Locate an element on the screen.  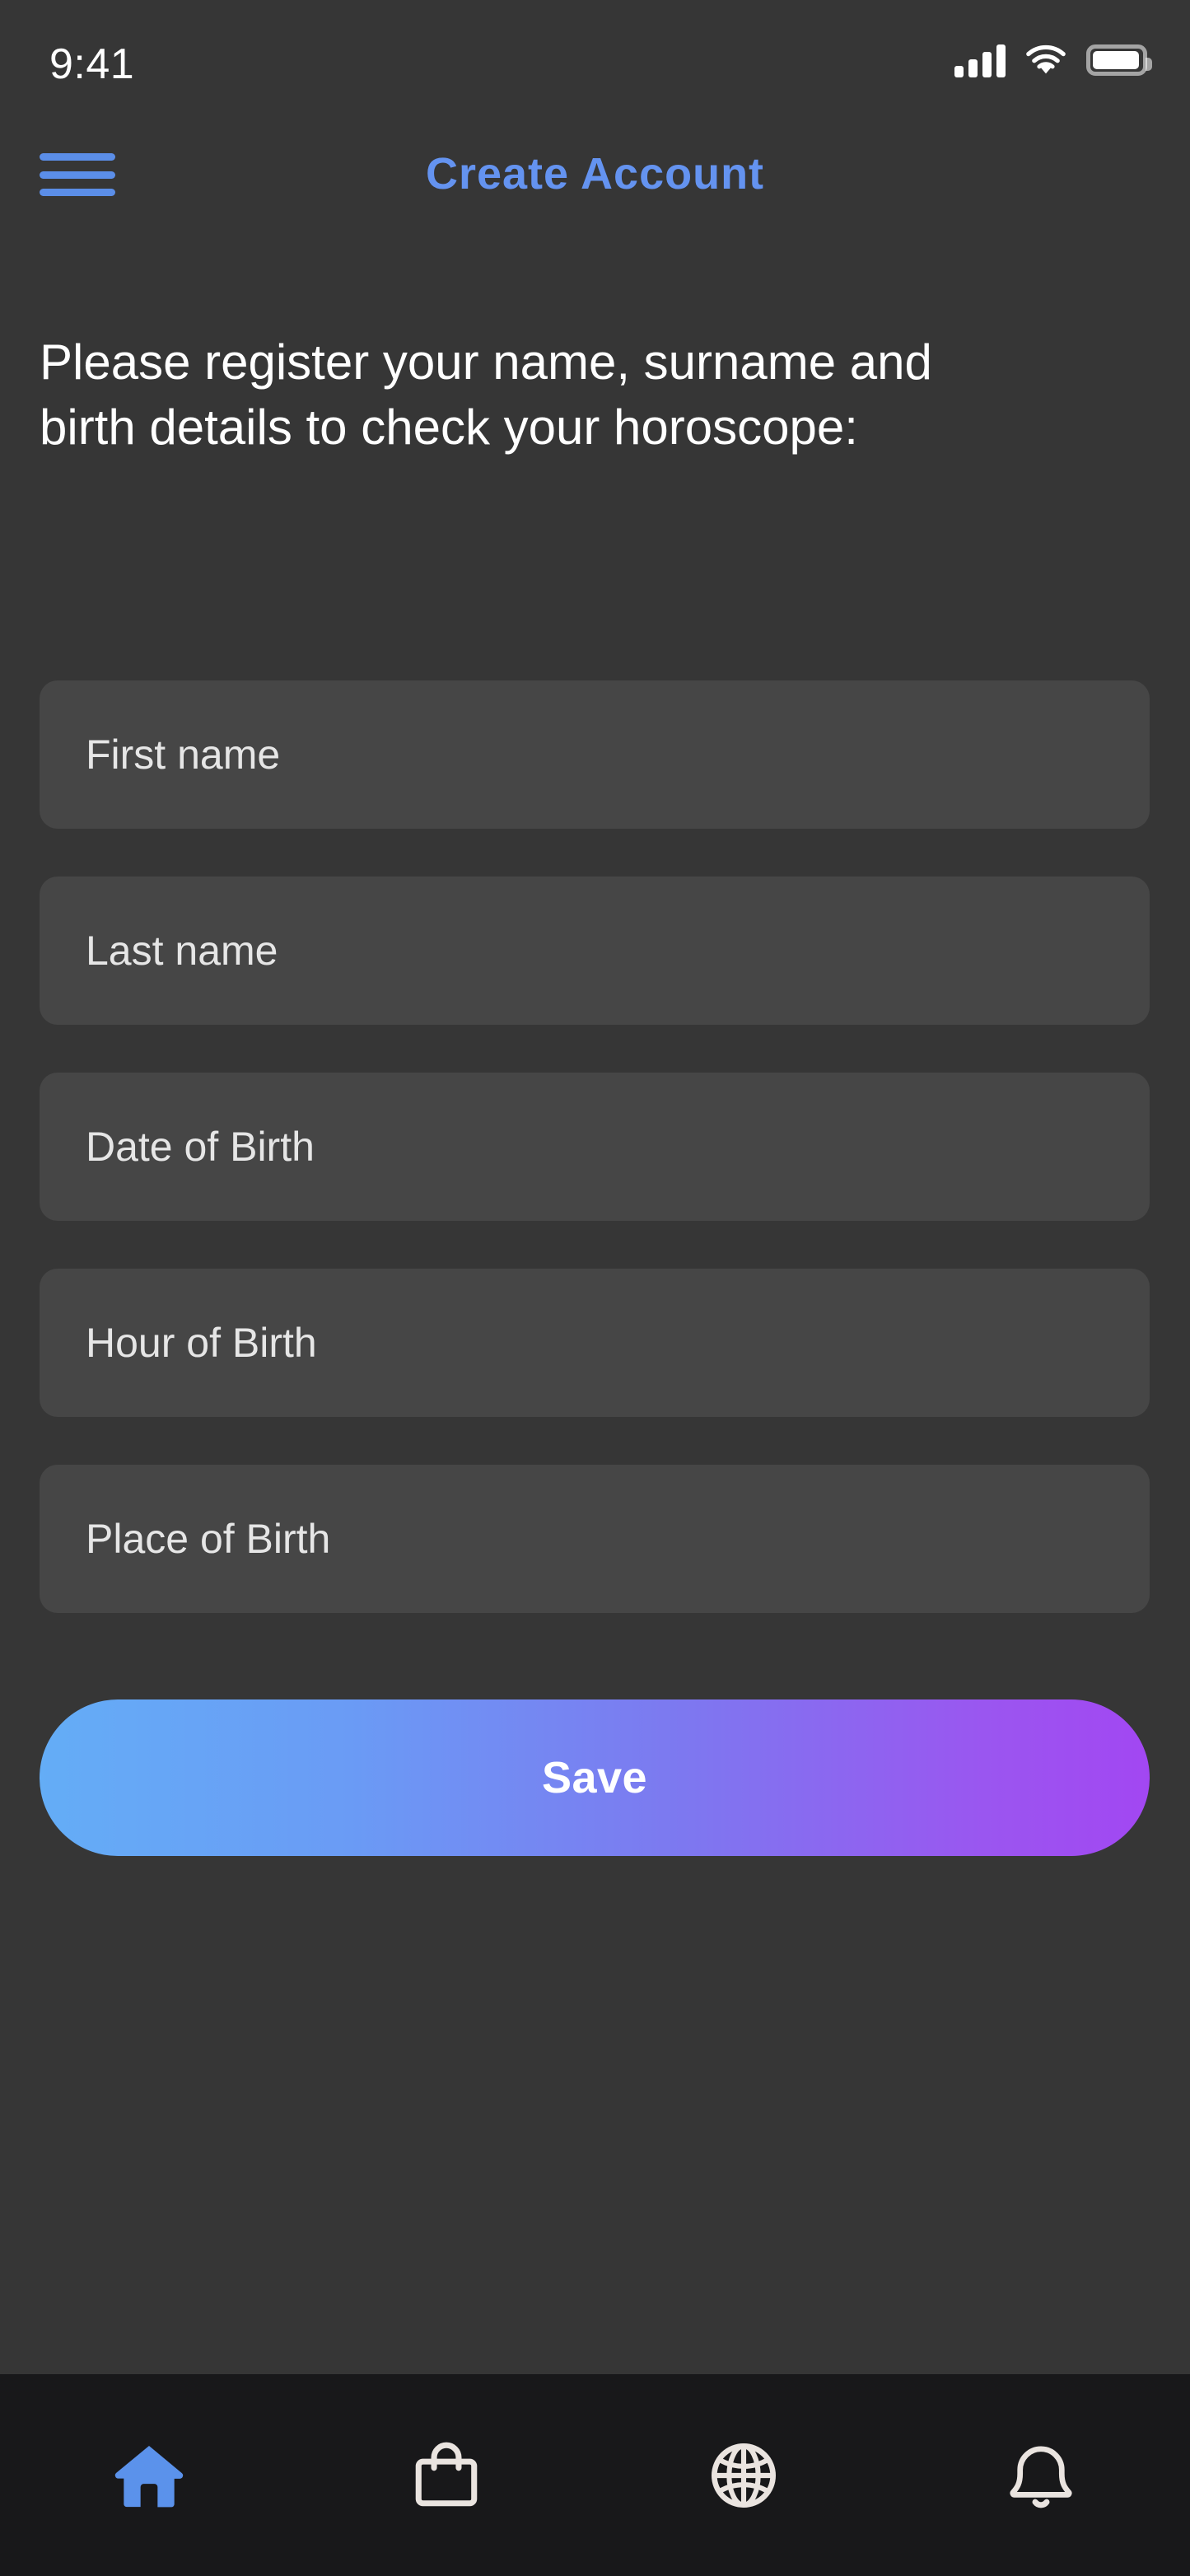
save-button: Save is located at coordinates (595, 1777).